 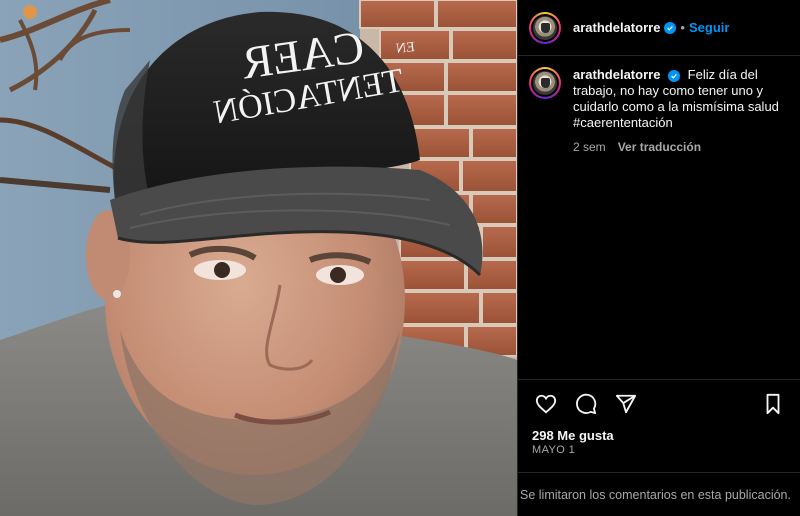 I want to click on post-date: MAYO 1, so click(x=553, y=450).